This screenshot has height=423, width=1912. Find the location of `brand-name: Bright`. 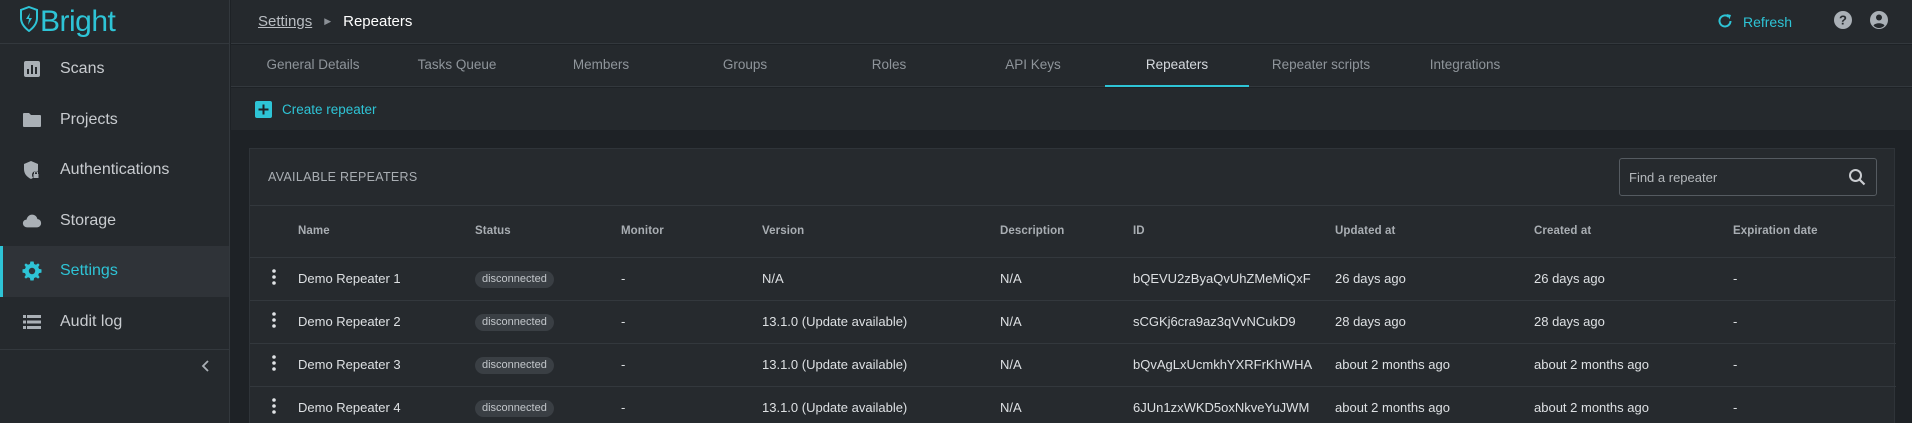

brand-name: Bright is located at coordinates (78, 21).